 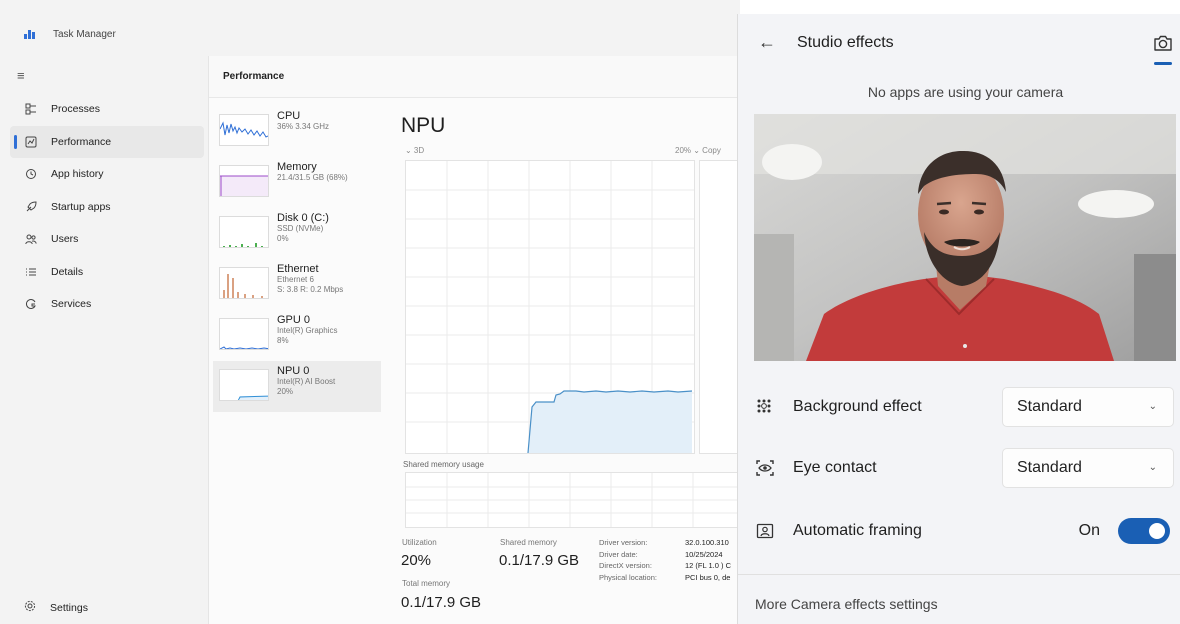 What do you see at coordinates (300, 228) in the screenshot?
I see `resource-sub1: SSD (NVMe)` at bounding box center [300, 228].